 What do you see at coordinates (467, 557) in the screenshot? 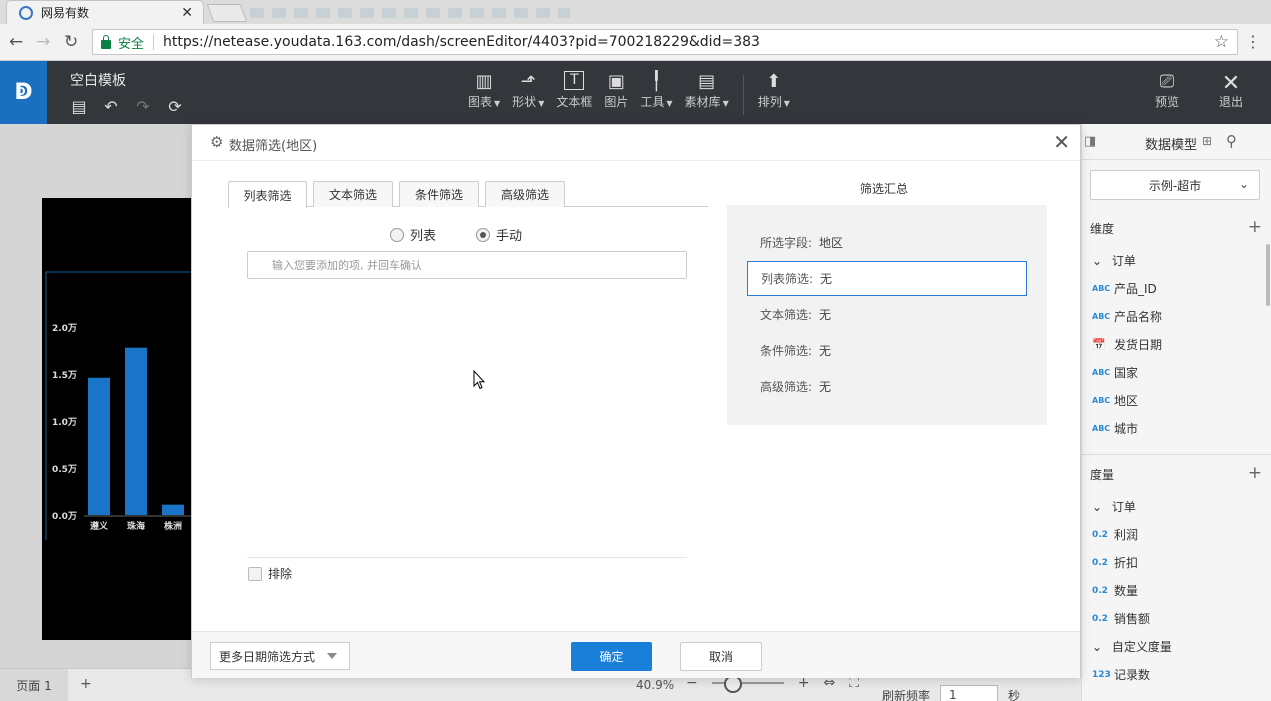
I see `exclude-divider` at bounding box center [467, 557].